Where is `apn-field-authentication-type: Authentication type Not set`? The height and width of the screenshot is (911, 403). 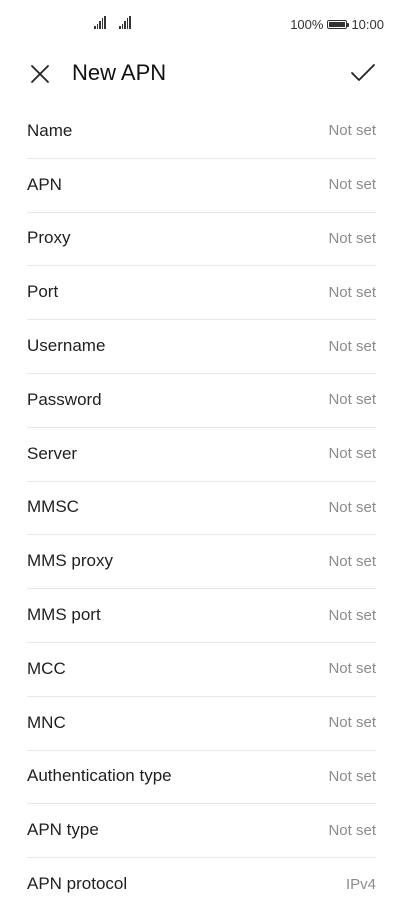
apn-field-authentication-type: Authentication type Not set is located at coordinates (201, 776).